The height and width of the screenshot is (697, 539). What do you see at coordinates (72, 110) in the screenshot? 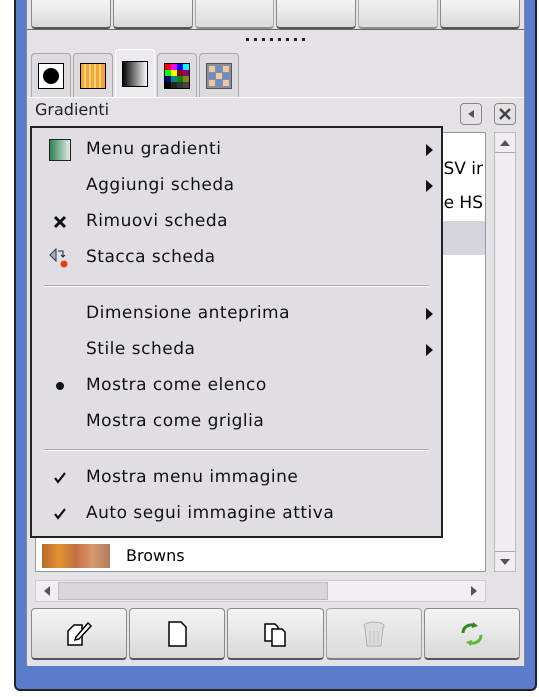
I see `panel-title: Gradienti` at bounding box center [72, 110].